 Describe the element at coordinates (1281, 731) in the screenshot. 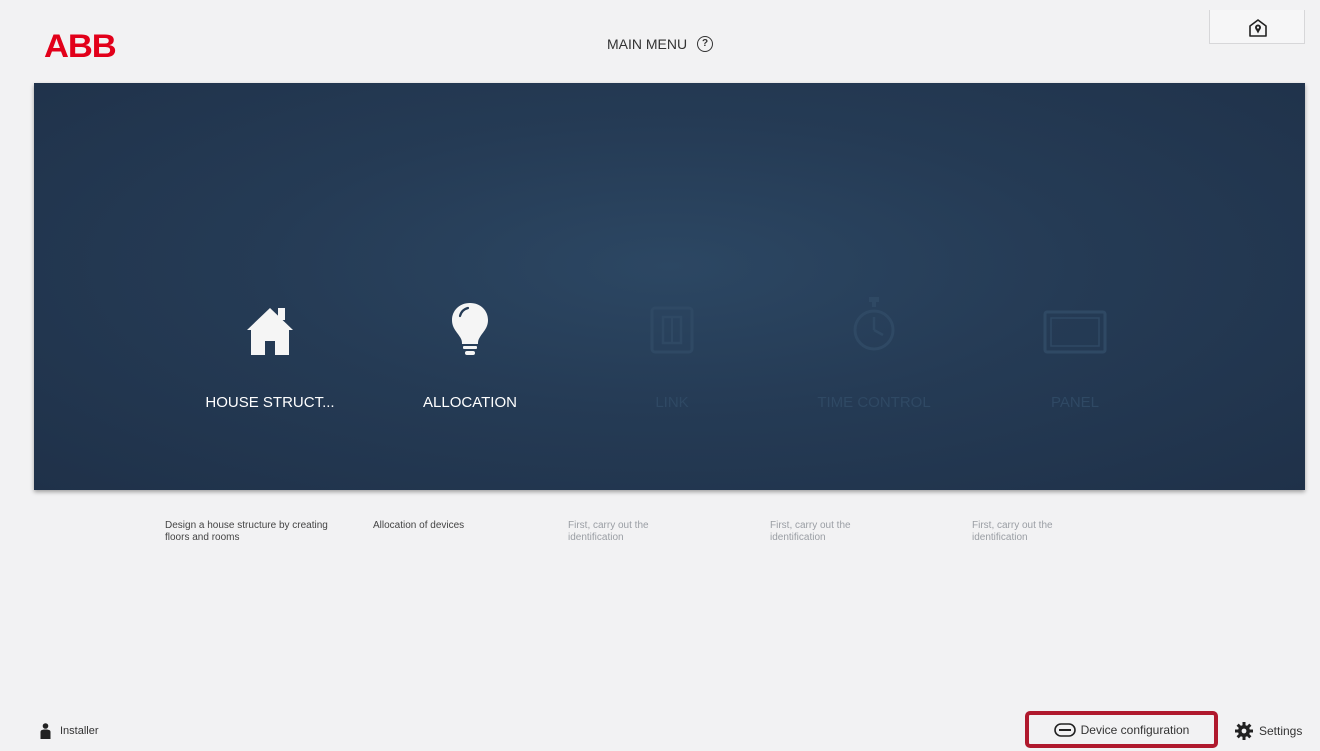

I see `settings-label: Settings` at that location.